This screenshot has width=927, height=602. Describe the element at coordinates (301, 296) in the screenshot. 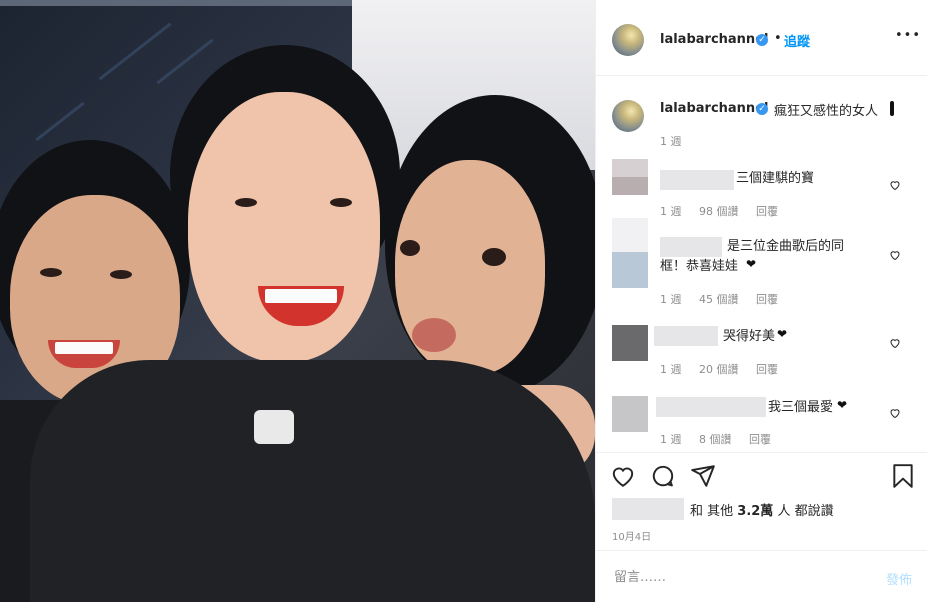

I see `center-person-teeth` at that location.